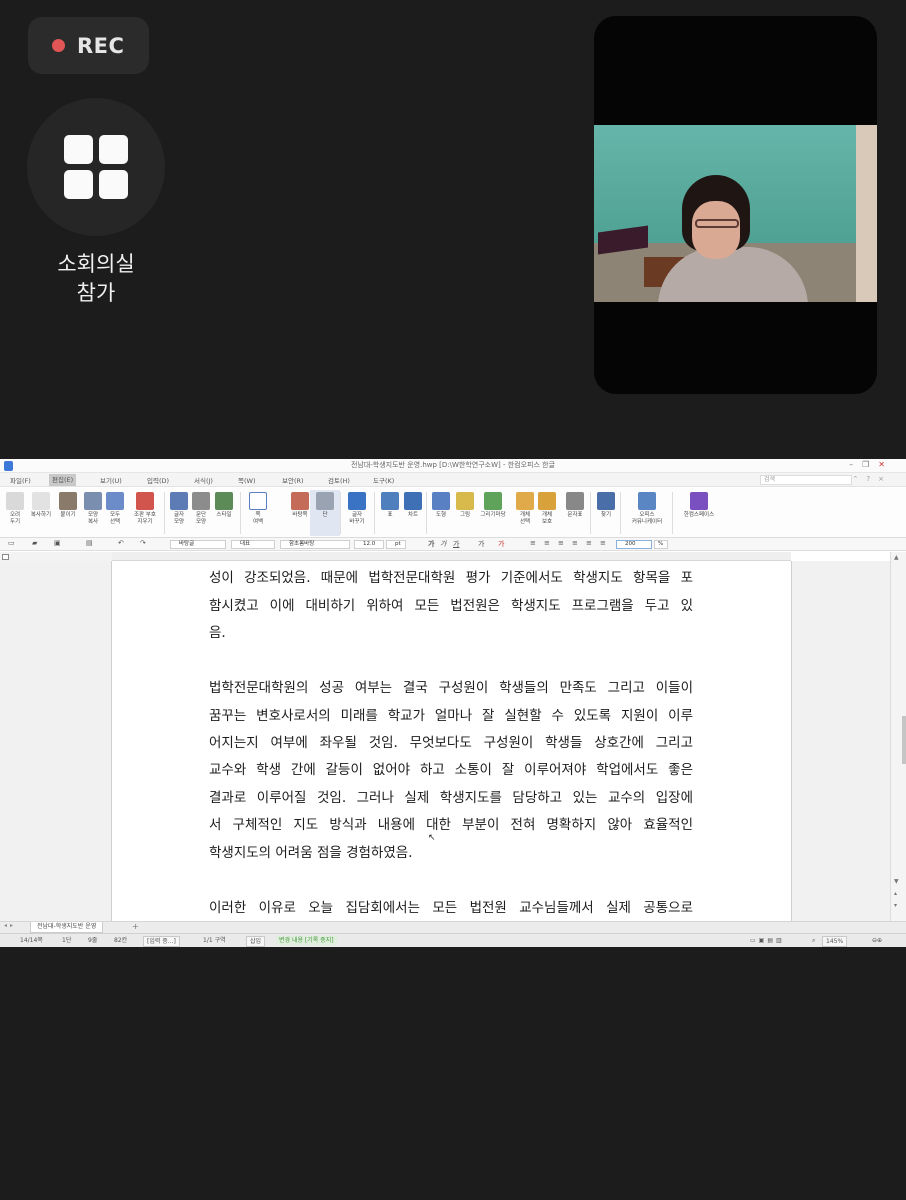 Image resolution: width=906 pixels, height=1200 pixels. What do you see at coordinates (813, 940) in the screenshot?
I see `zoom-search-icon: ⌕` at bounding box center [813, 940].